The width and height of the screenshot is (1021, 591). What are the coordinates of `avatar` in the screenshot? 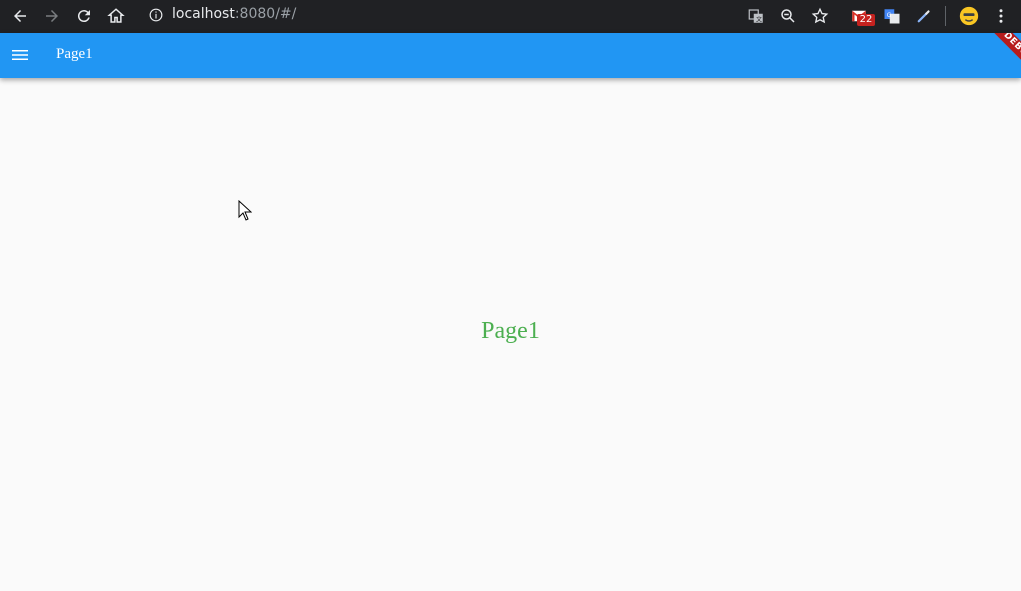 It's located at (969, 16).